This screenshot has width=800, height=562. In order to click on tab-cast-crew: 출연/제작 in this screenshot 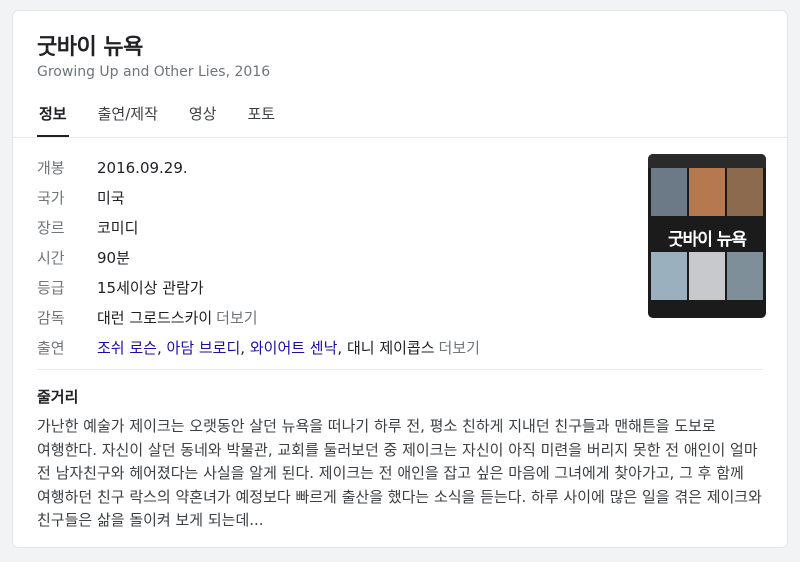, I will do `click(128, 120)`.